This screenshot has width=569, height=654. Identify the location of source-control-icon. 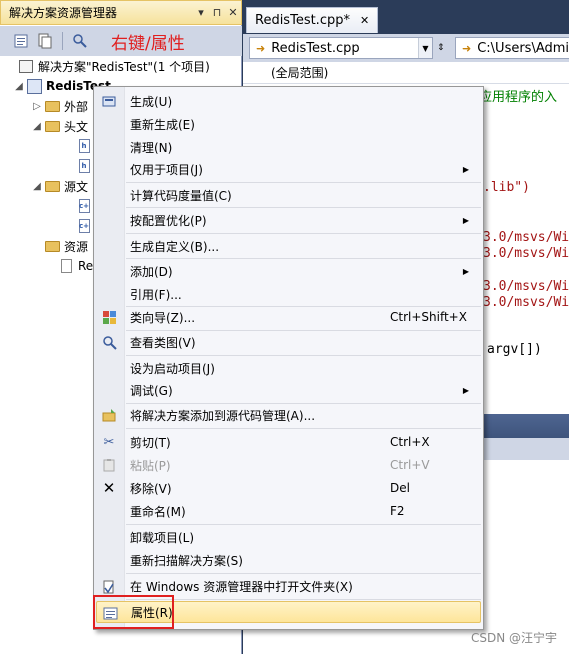
(109, 415).